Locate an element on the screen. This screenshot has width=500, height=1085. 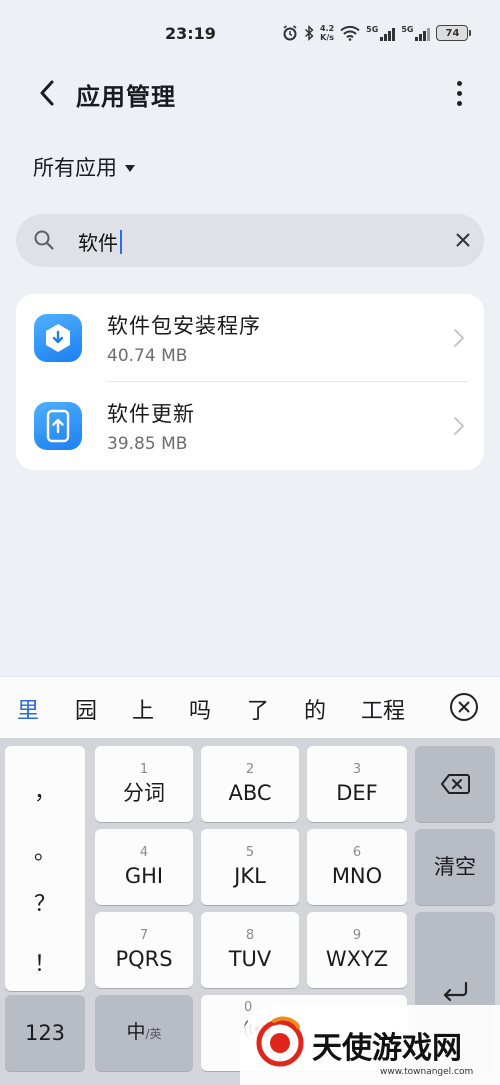
more-options-button is located at coordinates (459, 93).